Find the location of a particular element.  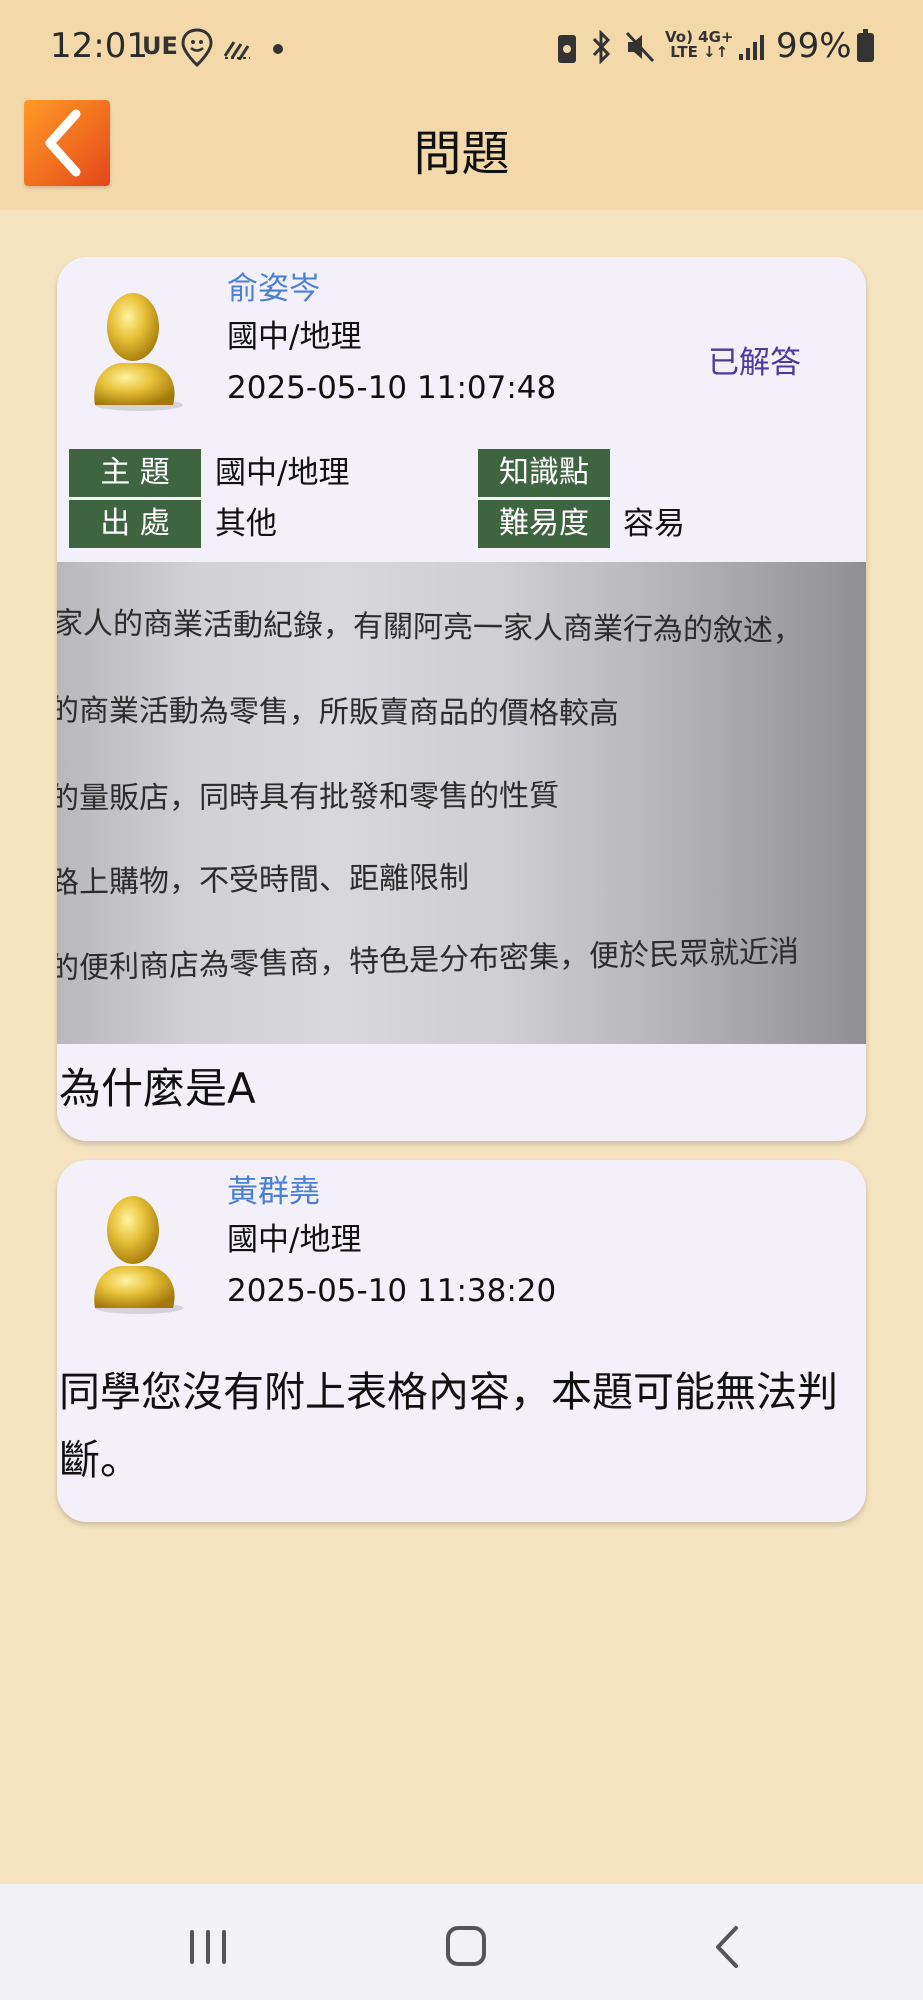

system-nav-bar is located at coordinates (461, 1942).